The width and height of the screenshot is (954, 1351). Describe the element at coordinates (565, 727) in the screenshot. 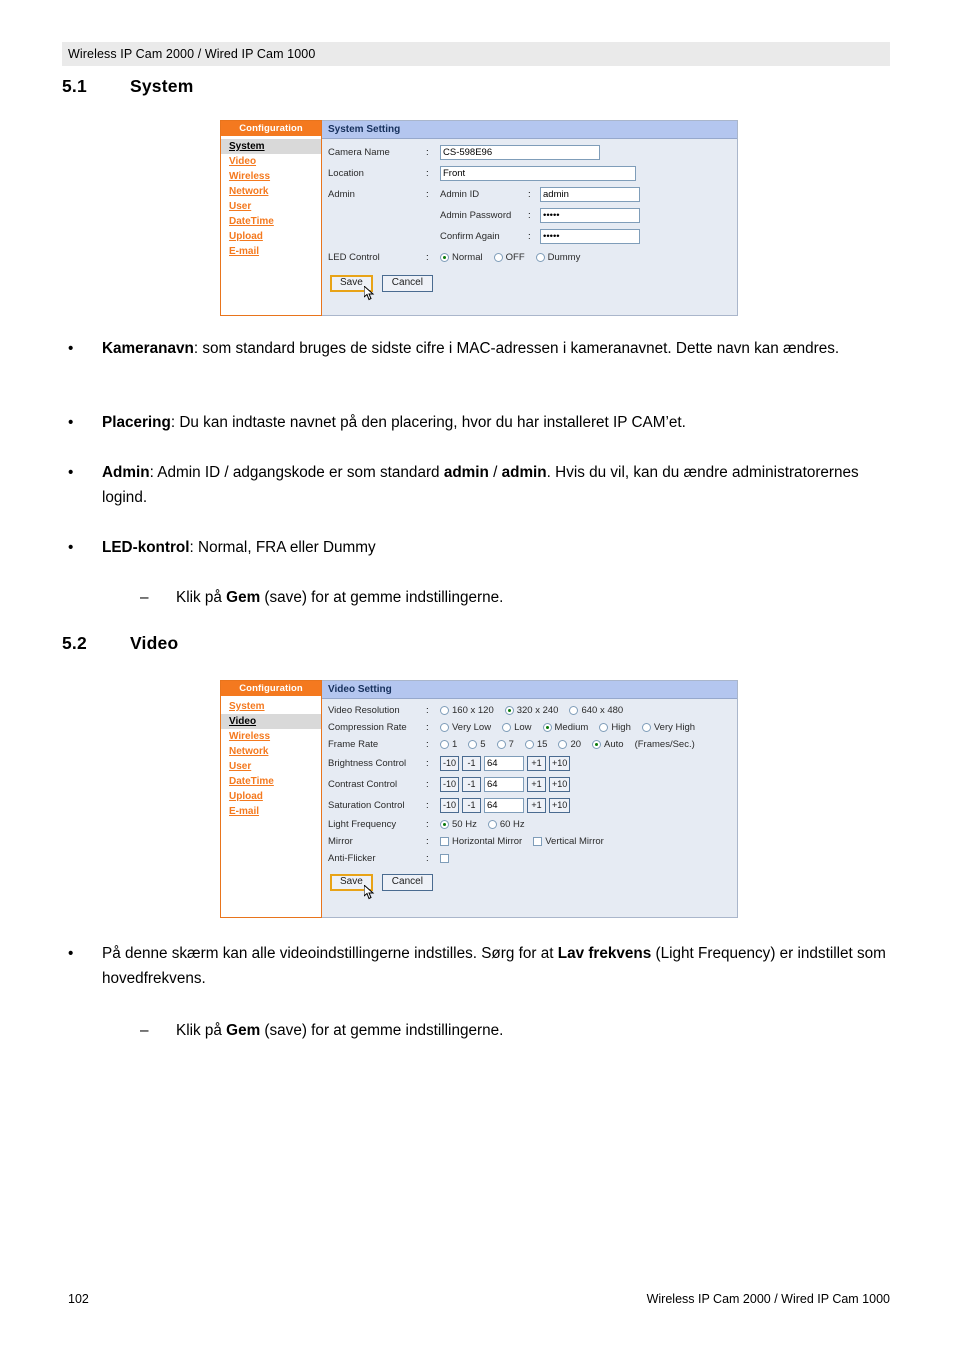

I see `radio-compression-medium: Medium` at that location.